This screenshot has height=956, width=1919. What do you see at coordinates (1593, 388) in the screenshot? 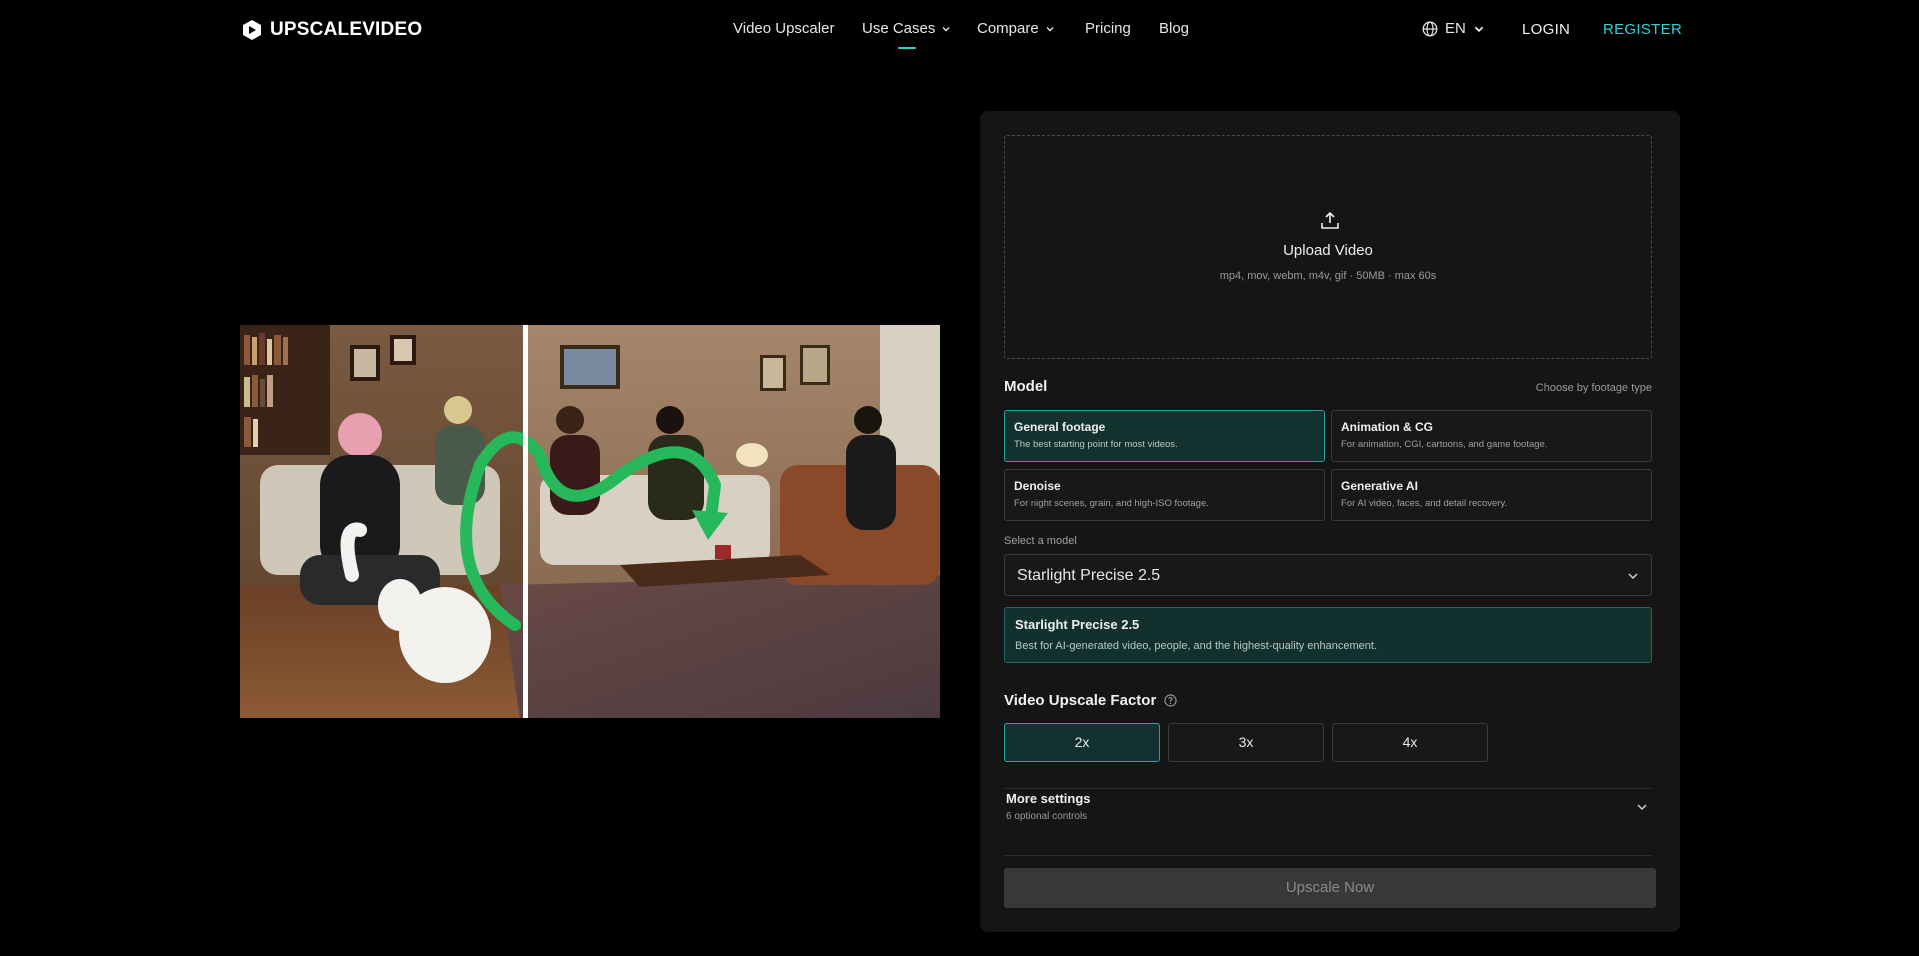
I see `model-hint: Choose by footage type` at bounding box center [1593, 388].